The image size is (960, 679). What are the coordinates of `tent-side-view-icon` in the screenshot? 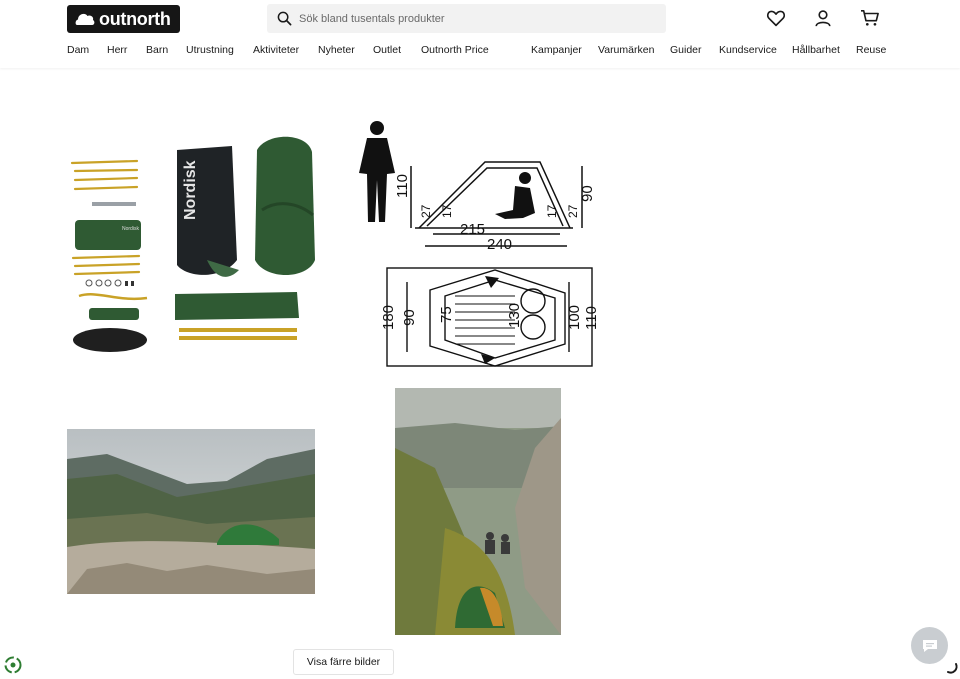 It's located at (496, 204).